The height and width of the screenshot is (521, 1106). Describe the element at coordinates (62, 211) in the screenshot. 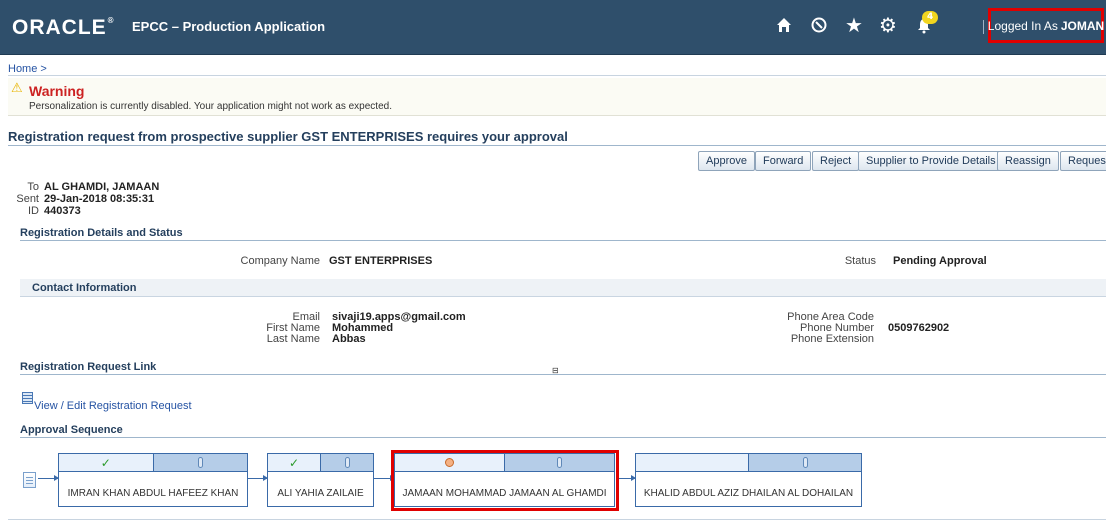

I see `id-value: 440373` at that location.